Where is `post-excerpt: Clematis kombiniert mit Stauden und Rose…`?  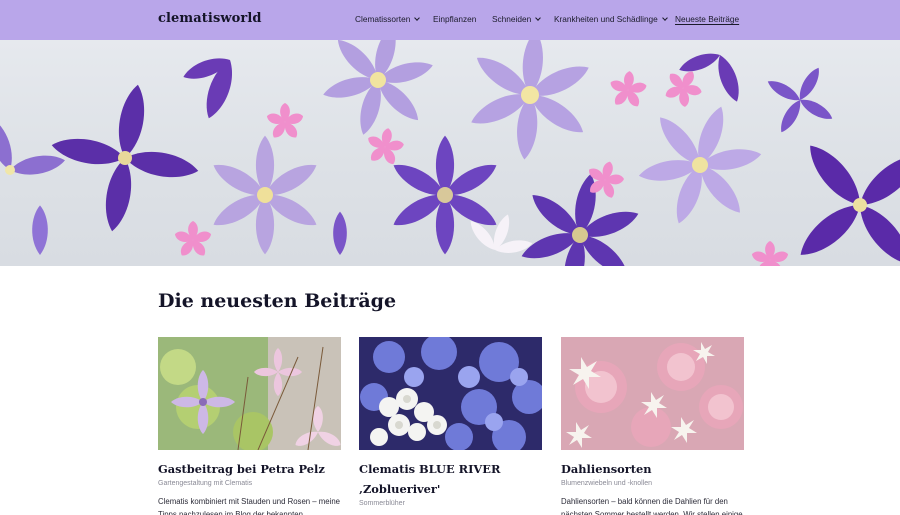
post-excerpt: Clematis kombiniert mit Stauden und Rose… is located at coordinates (249, 506).